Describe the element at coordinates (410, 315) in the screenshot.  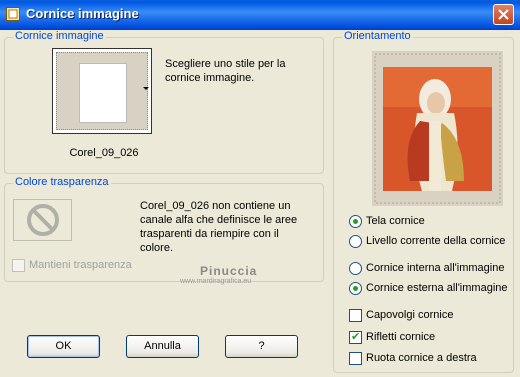
I see `flip-frame-label: Capovolgi cornice` at that location.